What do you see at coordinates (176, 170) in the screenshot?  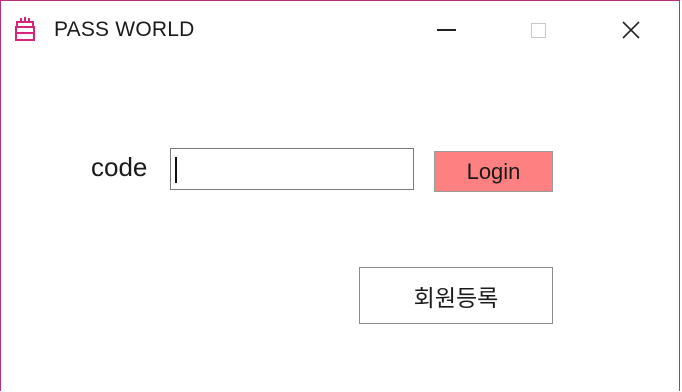 I see `text-caret` at bounding box center [176, 170].